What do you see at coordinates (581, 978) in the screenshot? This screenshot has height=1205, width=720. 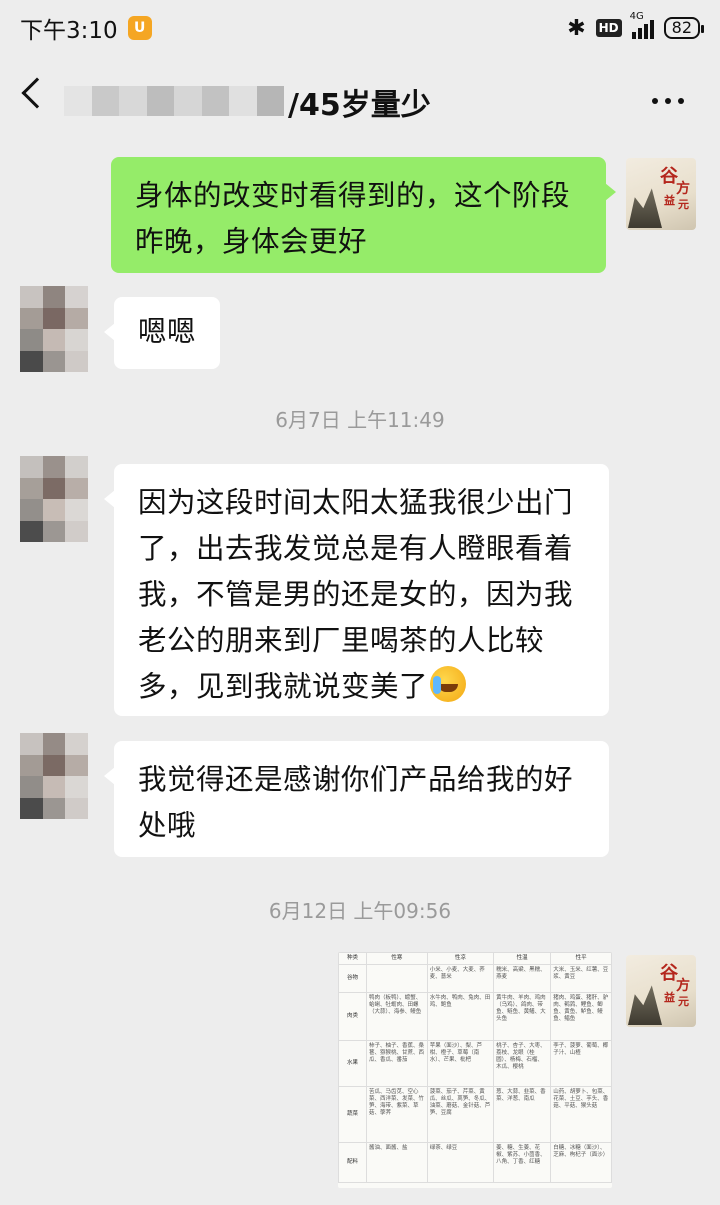 I see `table-cell: 大米、玉米、红薯、豆浆、黄豆` at bounding box center [581, 978].